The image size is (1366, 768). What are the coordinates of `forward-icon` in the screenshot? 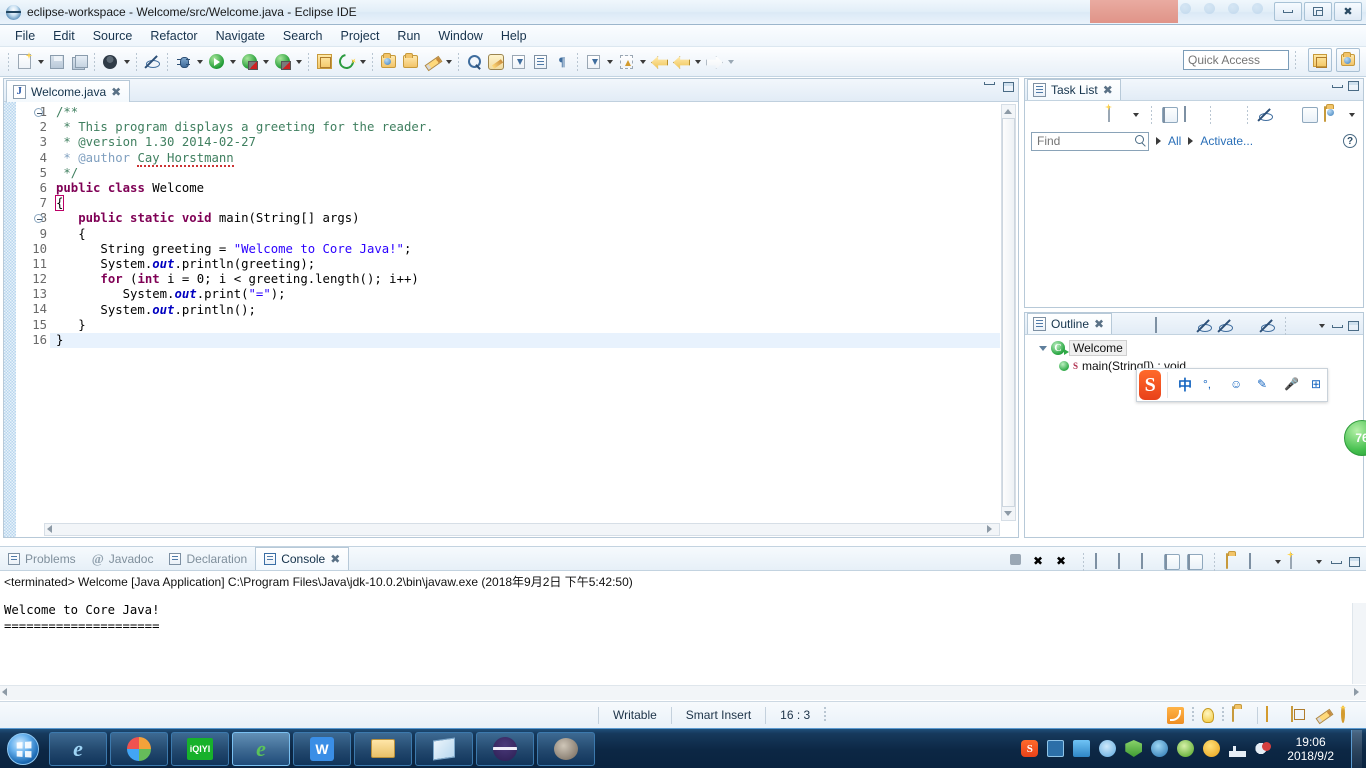 It's located at (714, 62).